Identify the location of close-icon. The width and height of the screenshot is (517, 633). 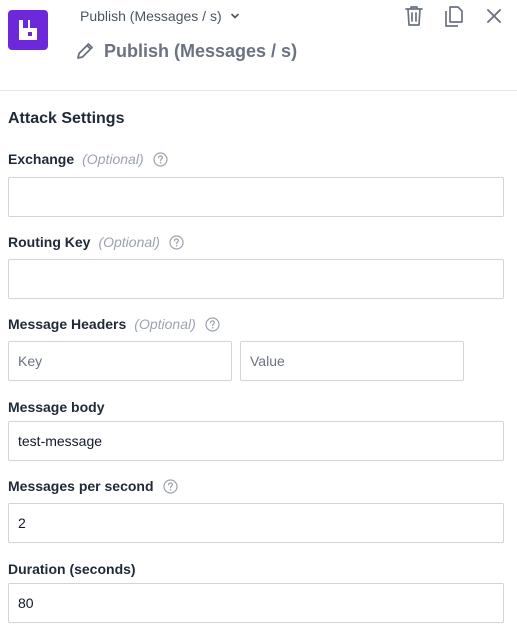
(494, 16).